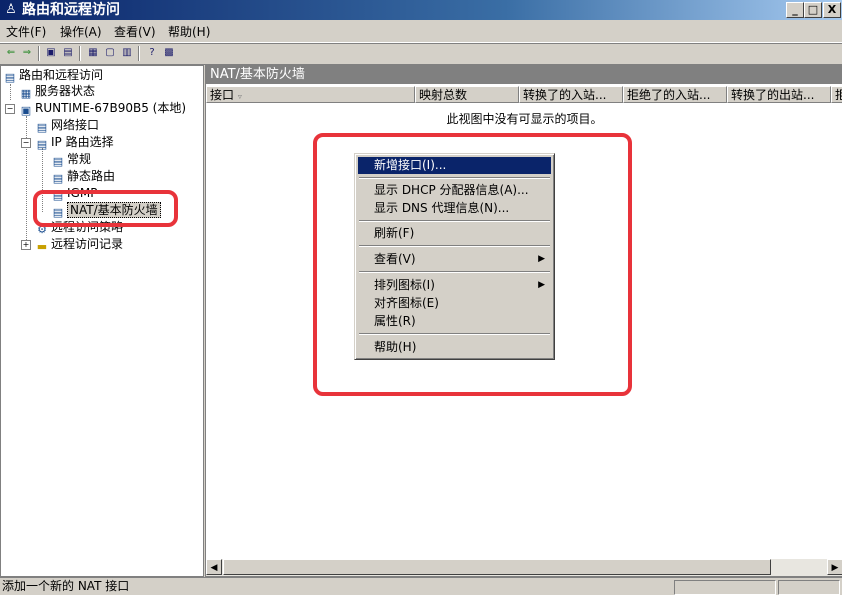 The image size is (842, 595). Describe the element at coordinates (26, 110) in the screenshot. I see `server-icon: ▣` at that location.